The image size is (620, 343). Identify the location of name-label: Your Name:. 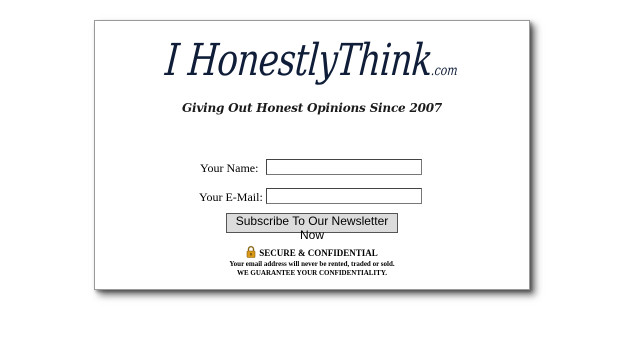
(229, 168).